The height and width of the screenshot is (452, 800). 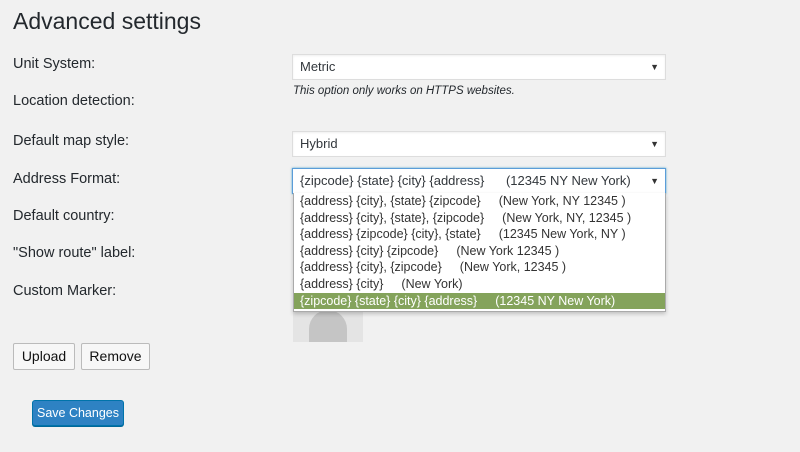 What do you see at coordinates (64, 216) in the screenshot?
I see `default-country-label: Default country:` at bounding box center [64, 216].